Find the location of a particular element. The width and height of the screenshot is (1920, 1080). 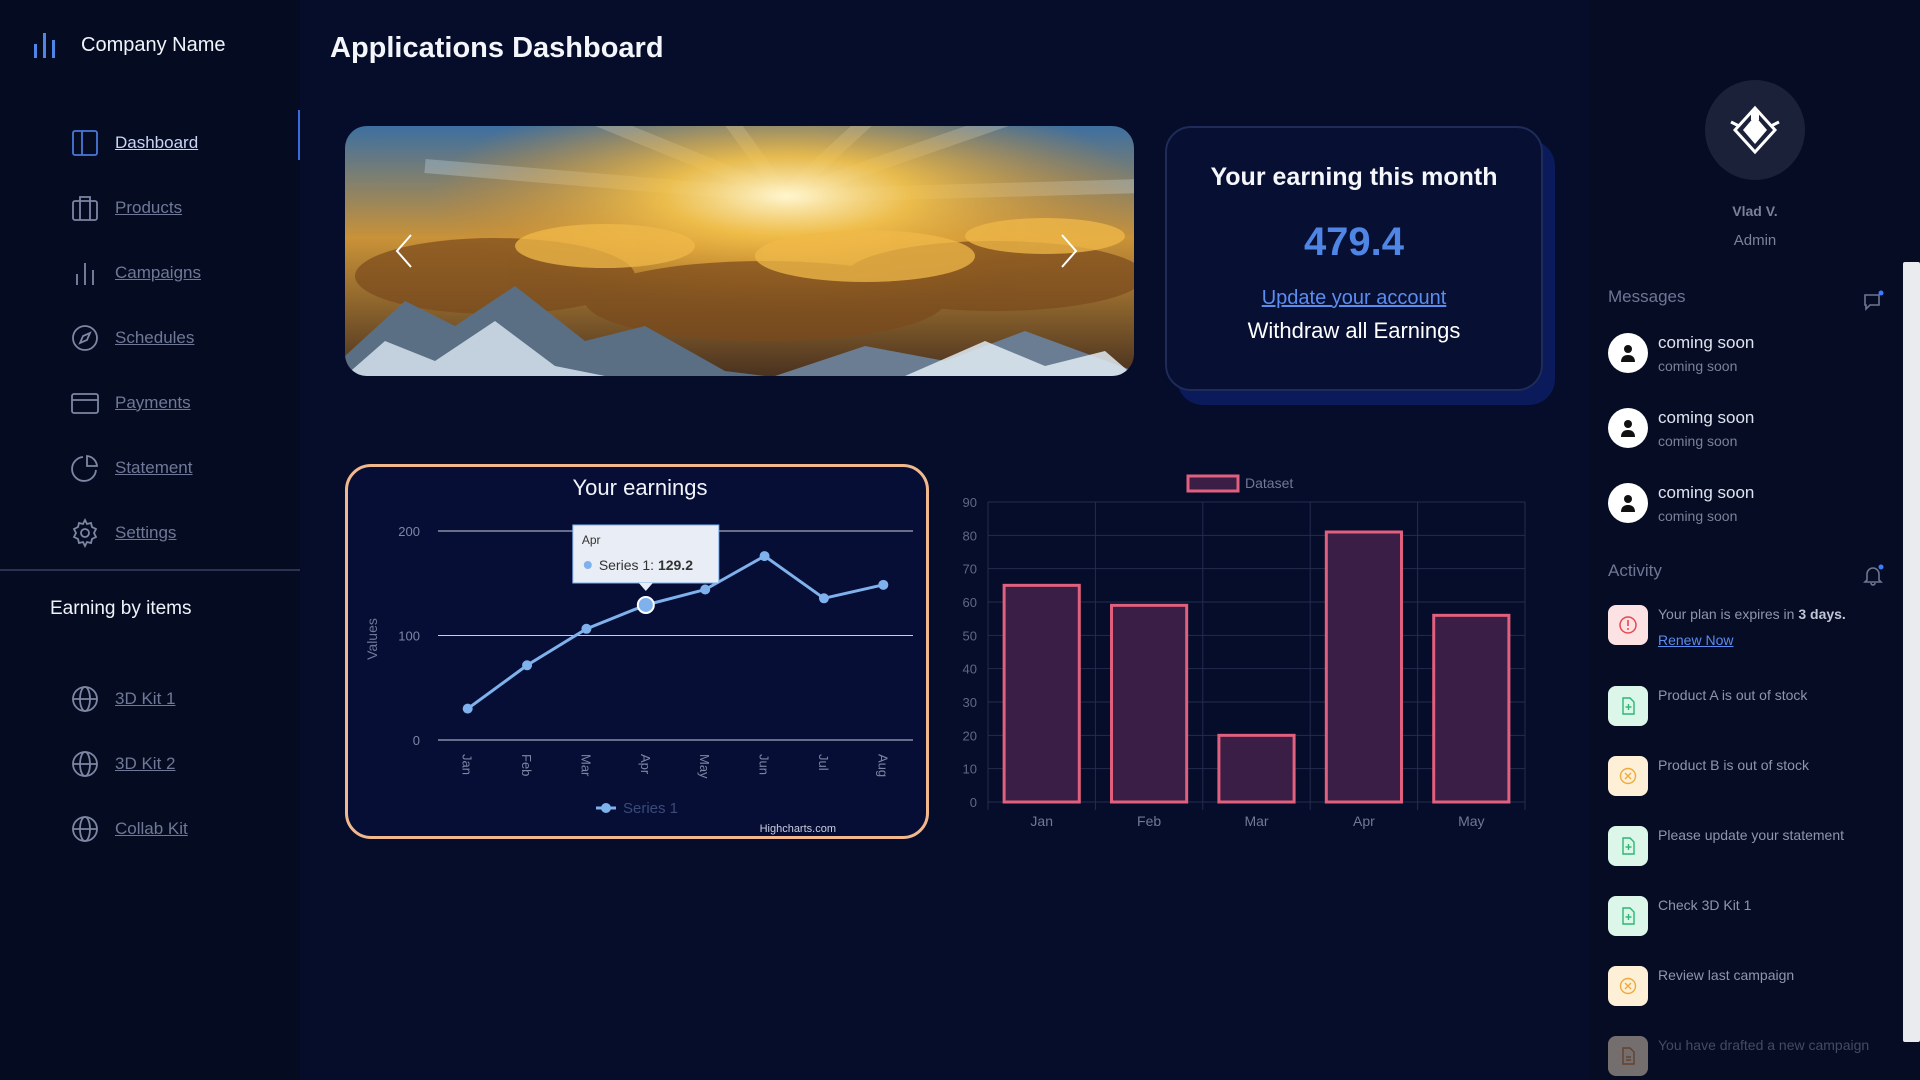

gear-icon is located at coordinates (85, 533).